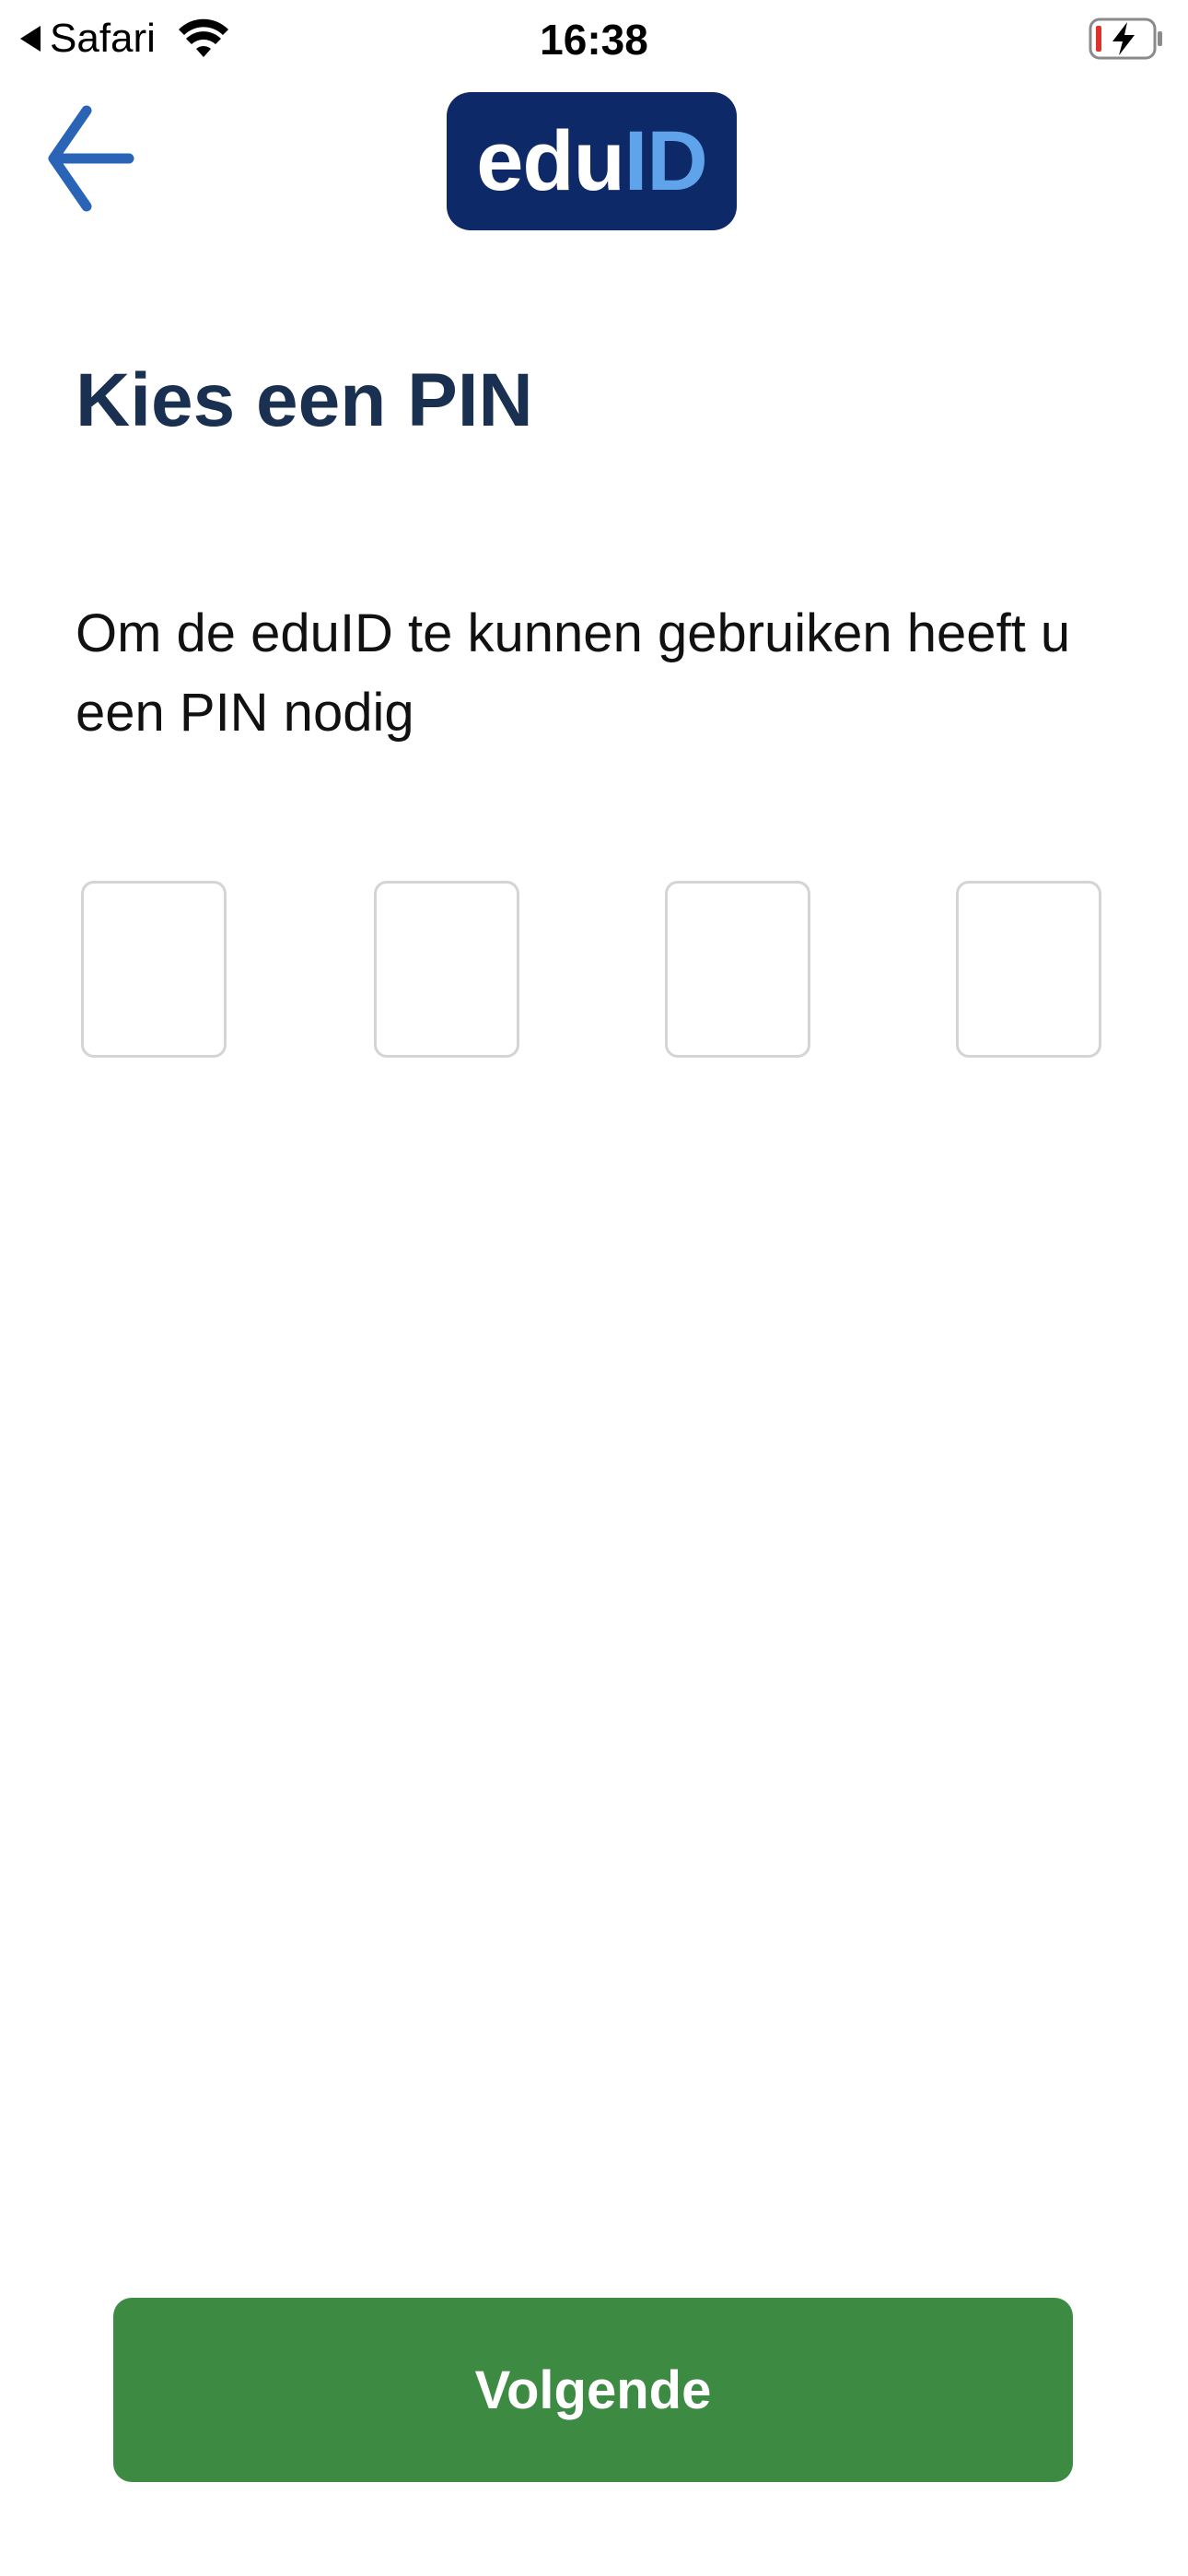 The width and height of the screenshot is (1188, 2576). What do you see at coordinates (1125, 39) in the screenshot?
I see `battery-charging-icon` at bounding box center [1125, 39].